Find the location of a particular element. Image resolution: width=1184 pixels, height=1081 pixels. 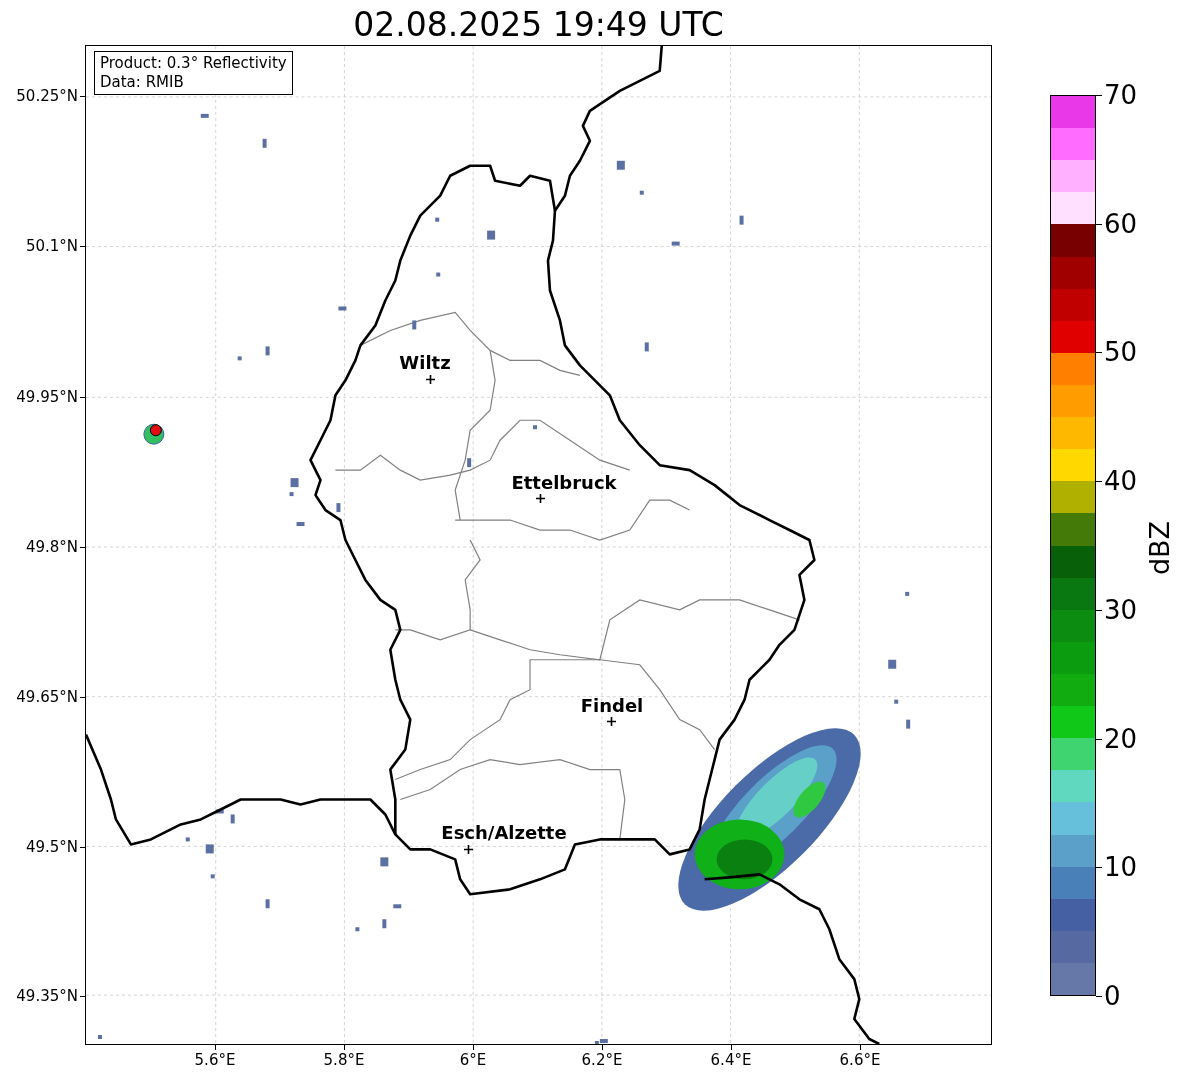

x-axis-tick-label: 5.6°E is located at coordinates (215, 1060).